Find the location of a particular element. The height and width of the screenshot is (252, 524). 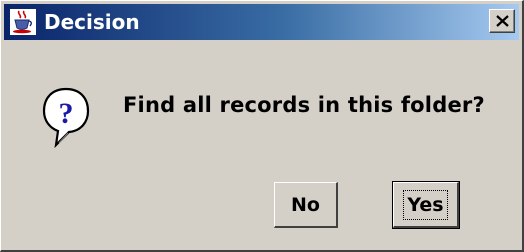

java-cup-icon is located at coordinates (23, 22).